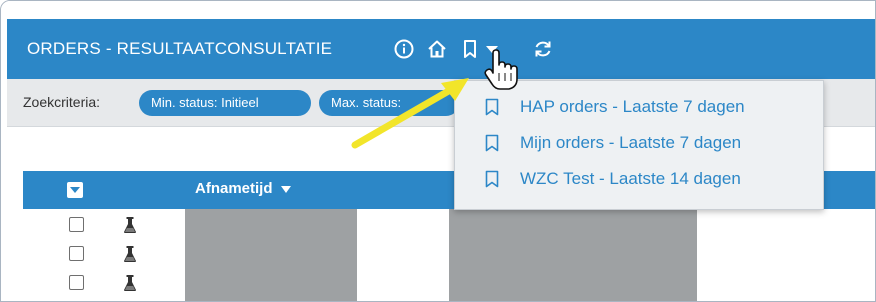  What do you see at coordinates (404, 49) in the screenshot?
I see `info-icon` at bounding box center [404, 49].